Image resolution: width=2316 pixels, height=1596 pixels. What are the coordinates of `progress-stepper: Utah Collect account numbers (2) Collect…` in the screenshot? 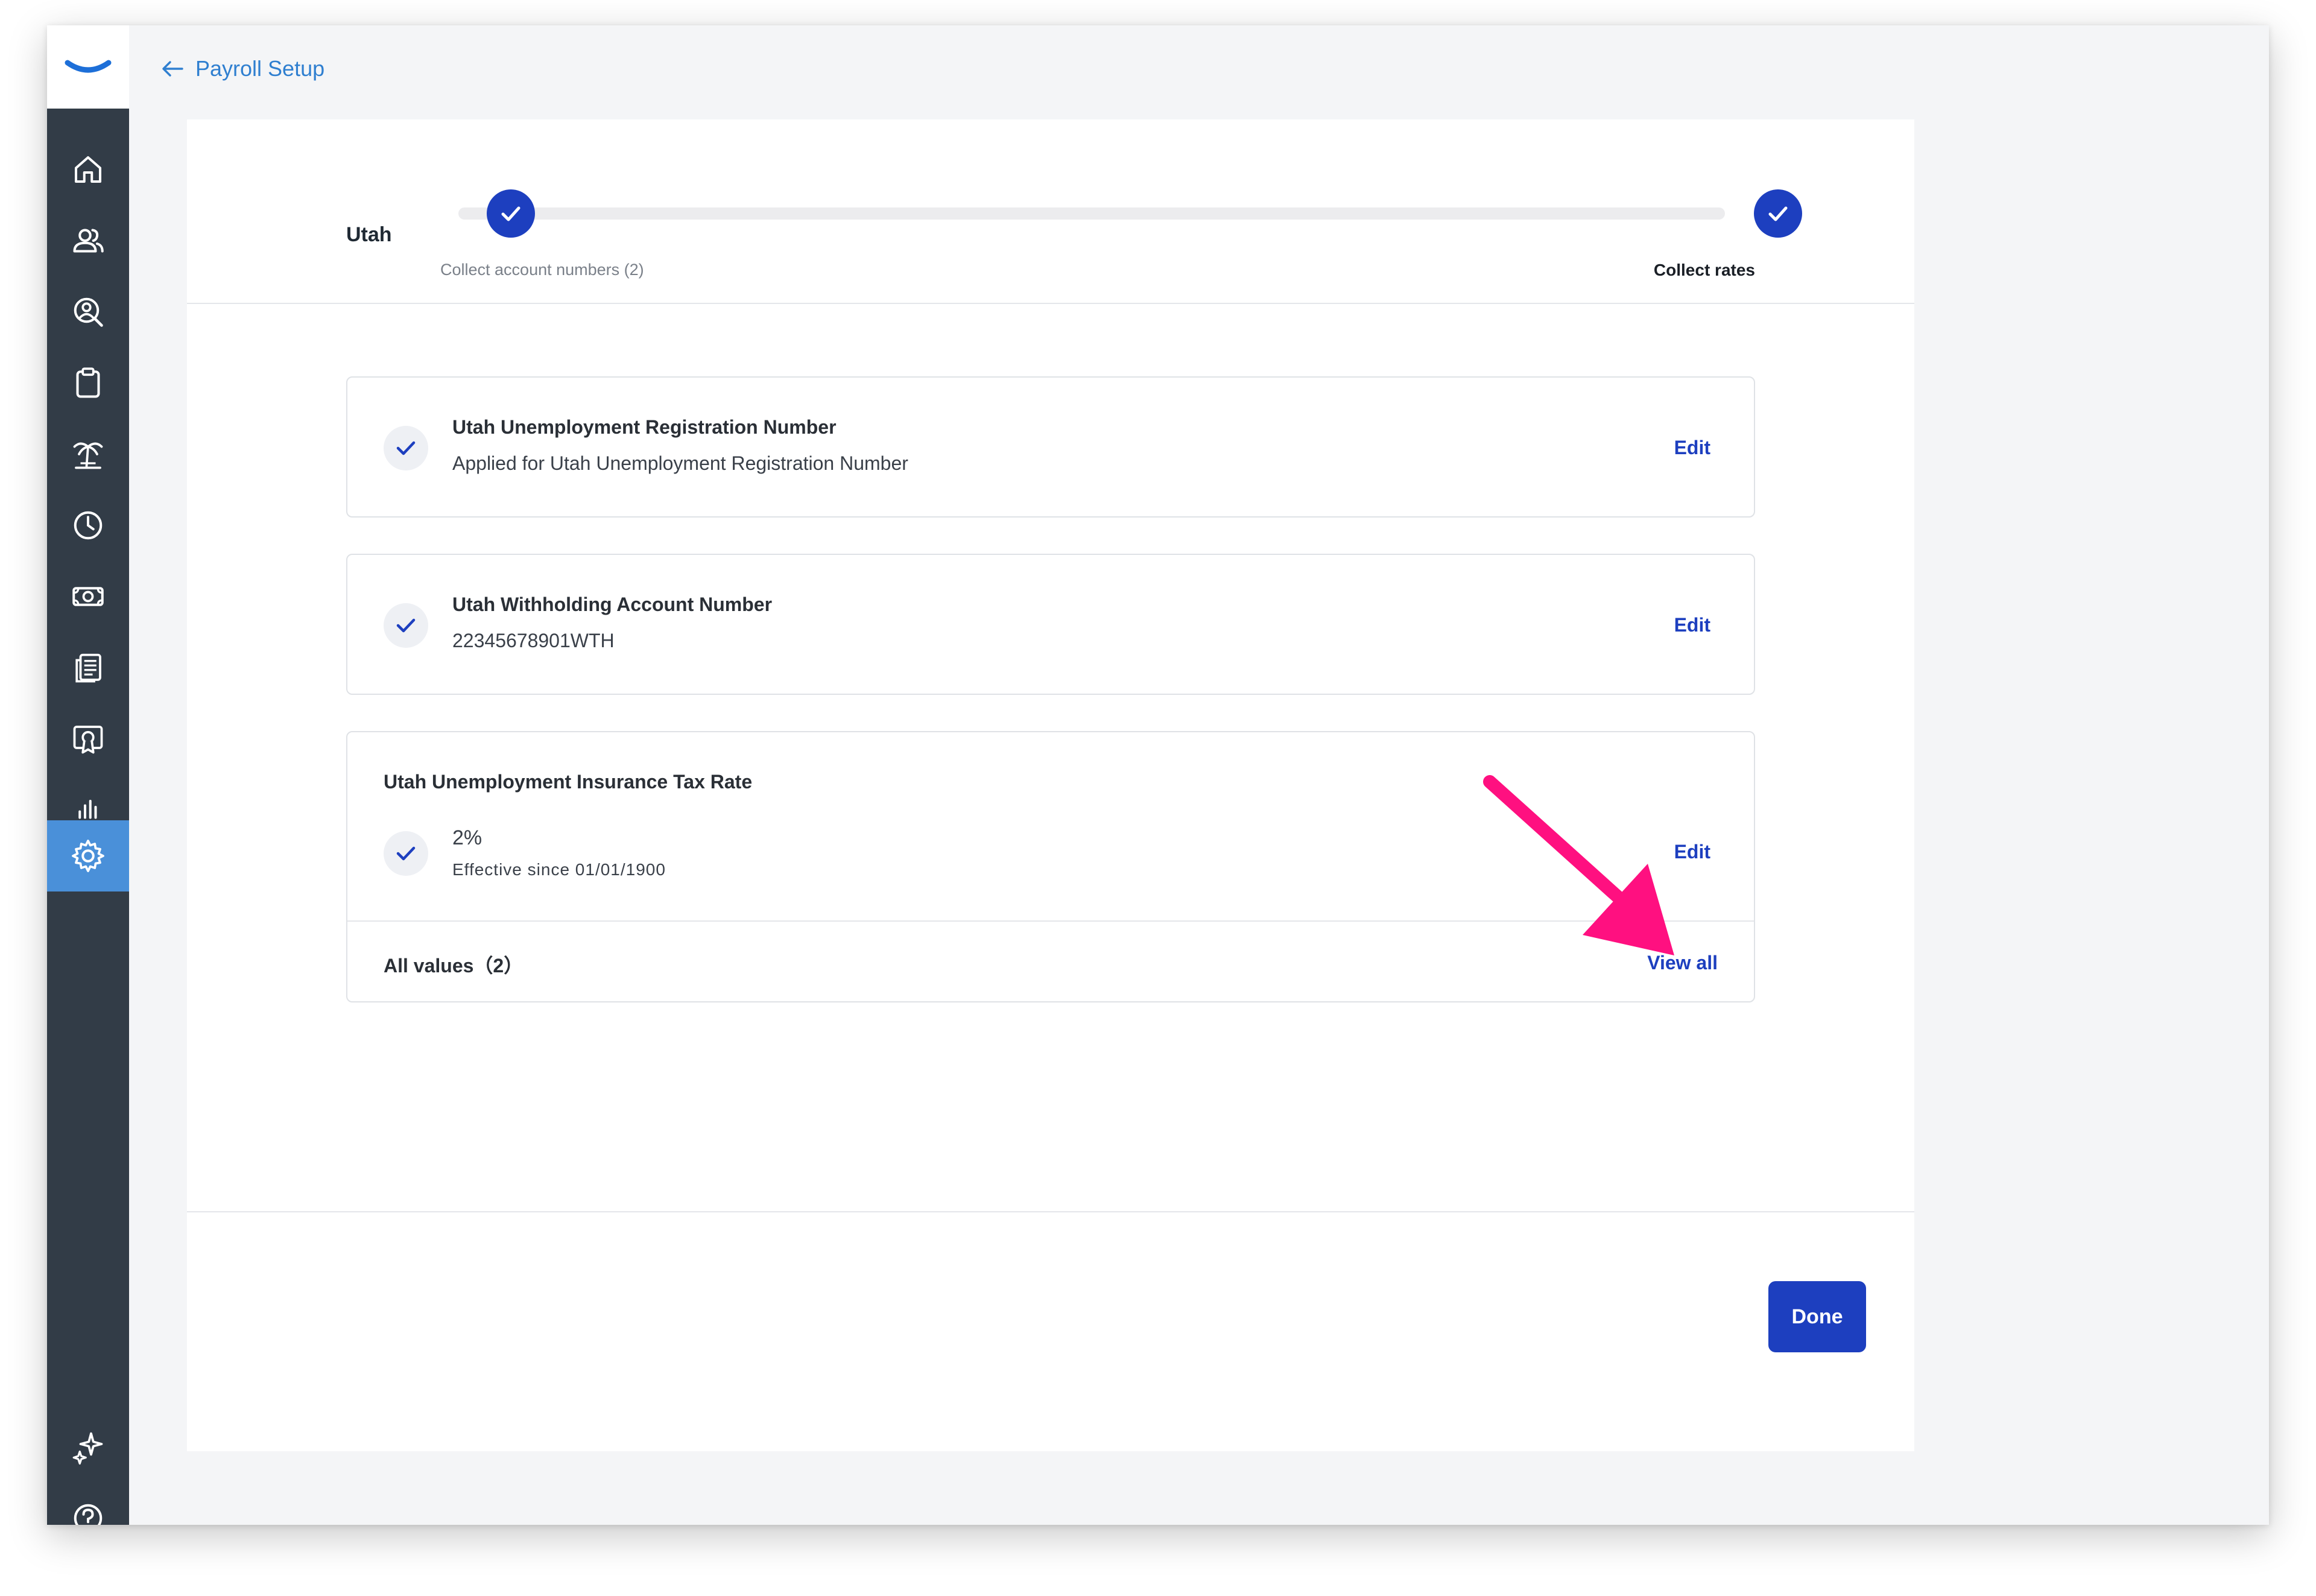 It's located at (1050, 211).